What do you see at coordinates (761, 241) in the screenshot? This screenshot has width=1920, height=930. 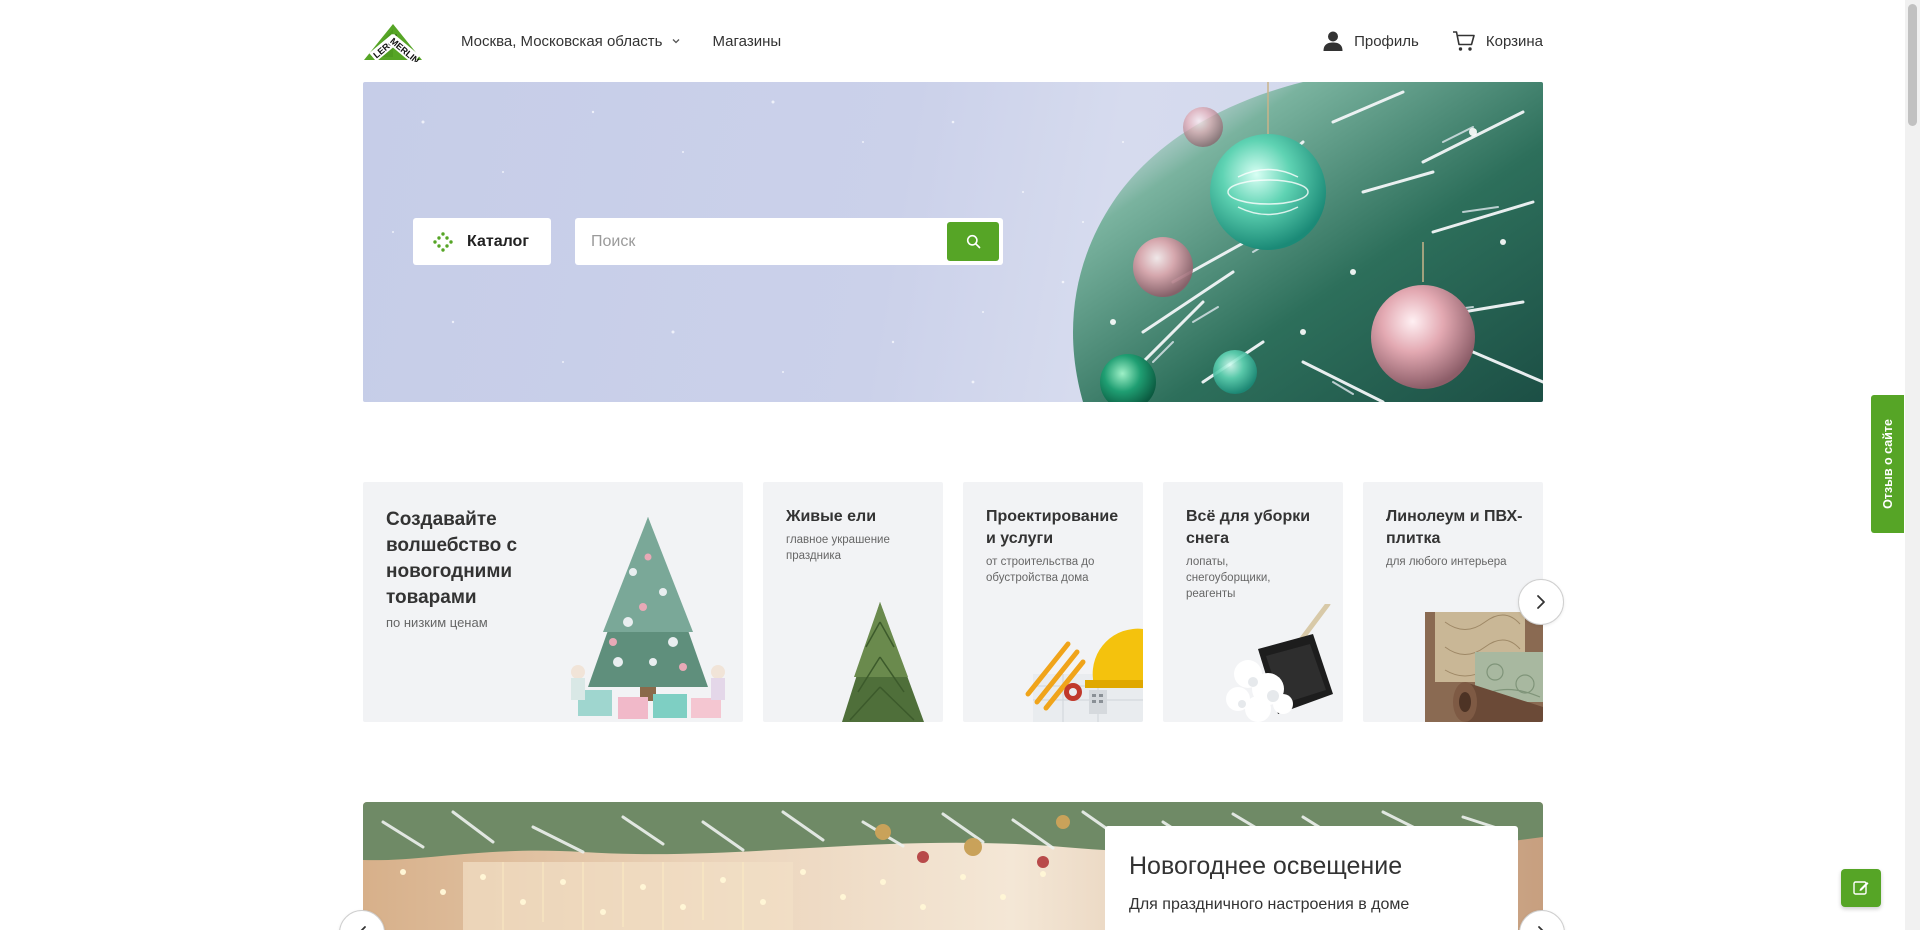 I see `search-input` at bounding box center [761, 241].